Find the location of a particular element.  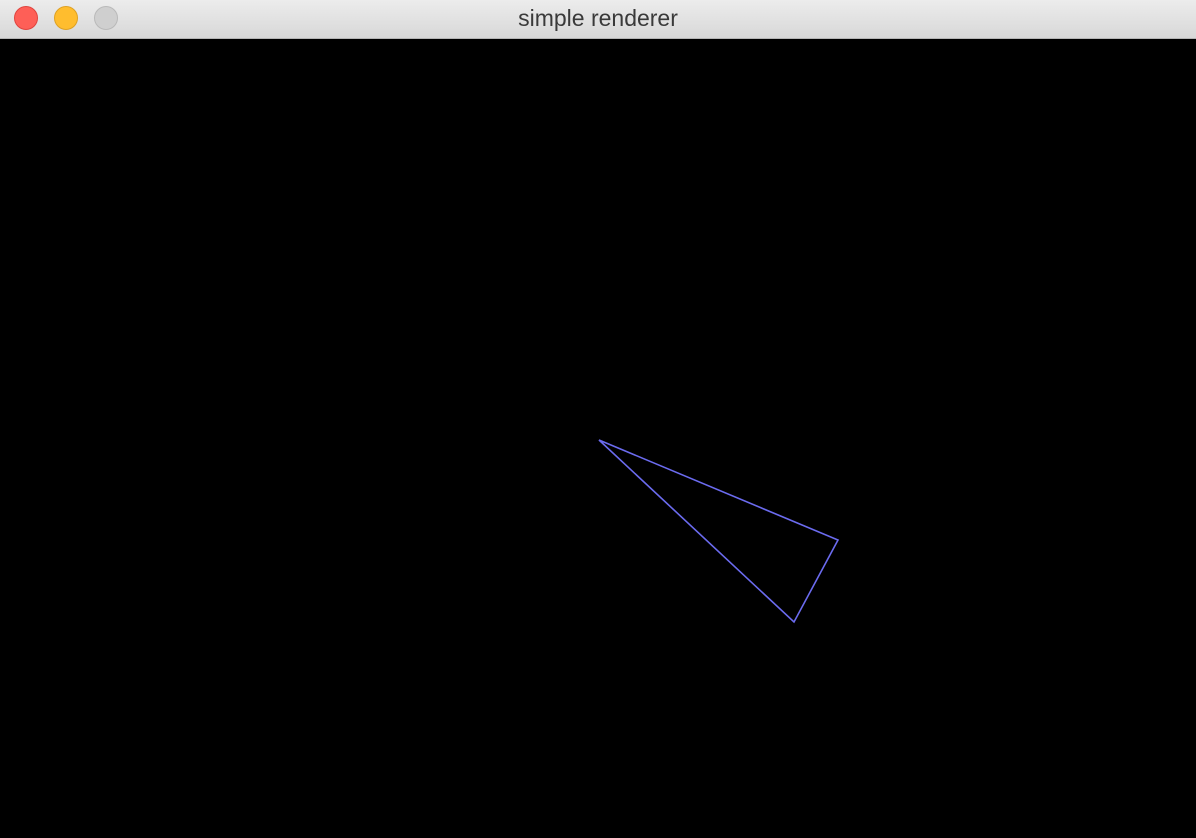

window-title: simple renderer is located at coordinates (598, 18).